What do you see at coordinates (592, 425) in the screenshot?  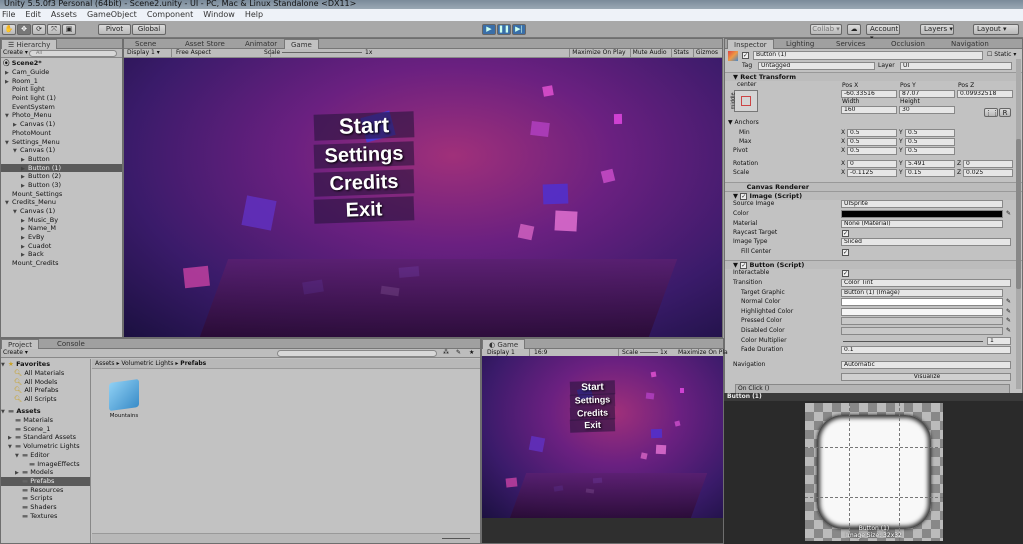 I see `menu-button-exit: Exit` at bounding box center [592, 425].